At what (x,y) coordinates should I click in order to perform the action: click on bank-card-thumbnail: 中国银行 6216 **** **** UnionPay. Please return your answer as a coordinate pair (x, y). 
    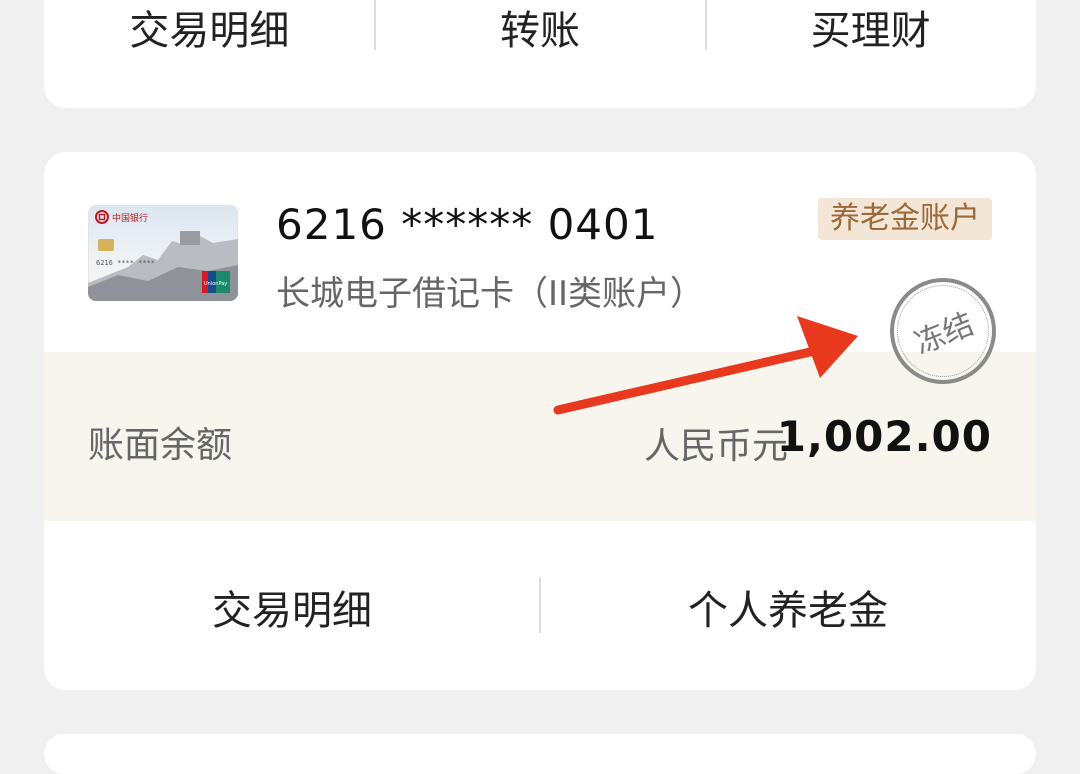
    Looking at the image, I should click on (163, 253).